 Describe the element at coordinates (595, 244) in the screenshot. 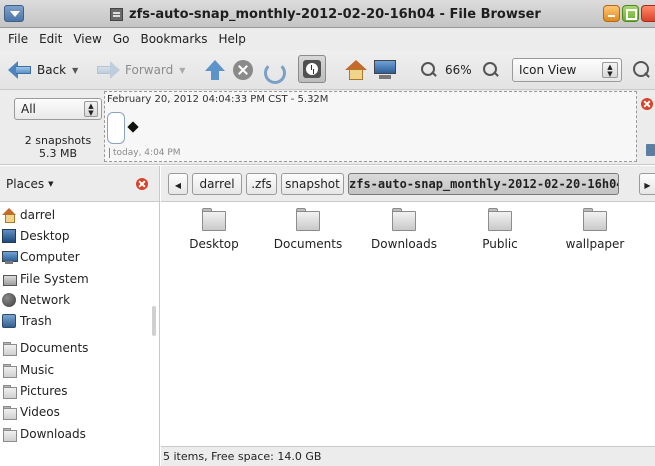

I see `file-label: wallpaper` at that location.